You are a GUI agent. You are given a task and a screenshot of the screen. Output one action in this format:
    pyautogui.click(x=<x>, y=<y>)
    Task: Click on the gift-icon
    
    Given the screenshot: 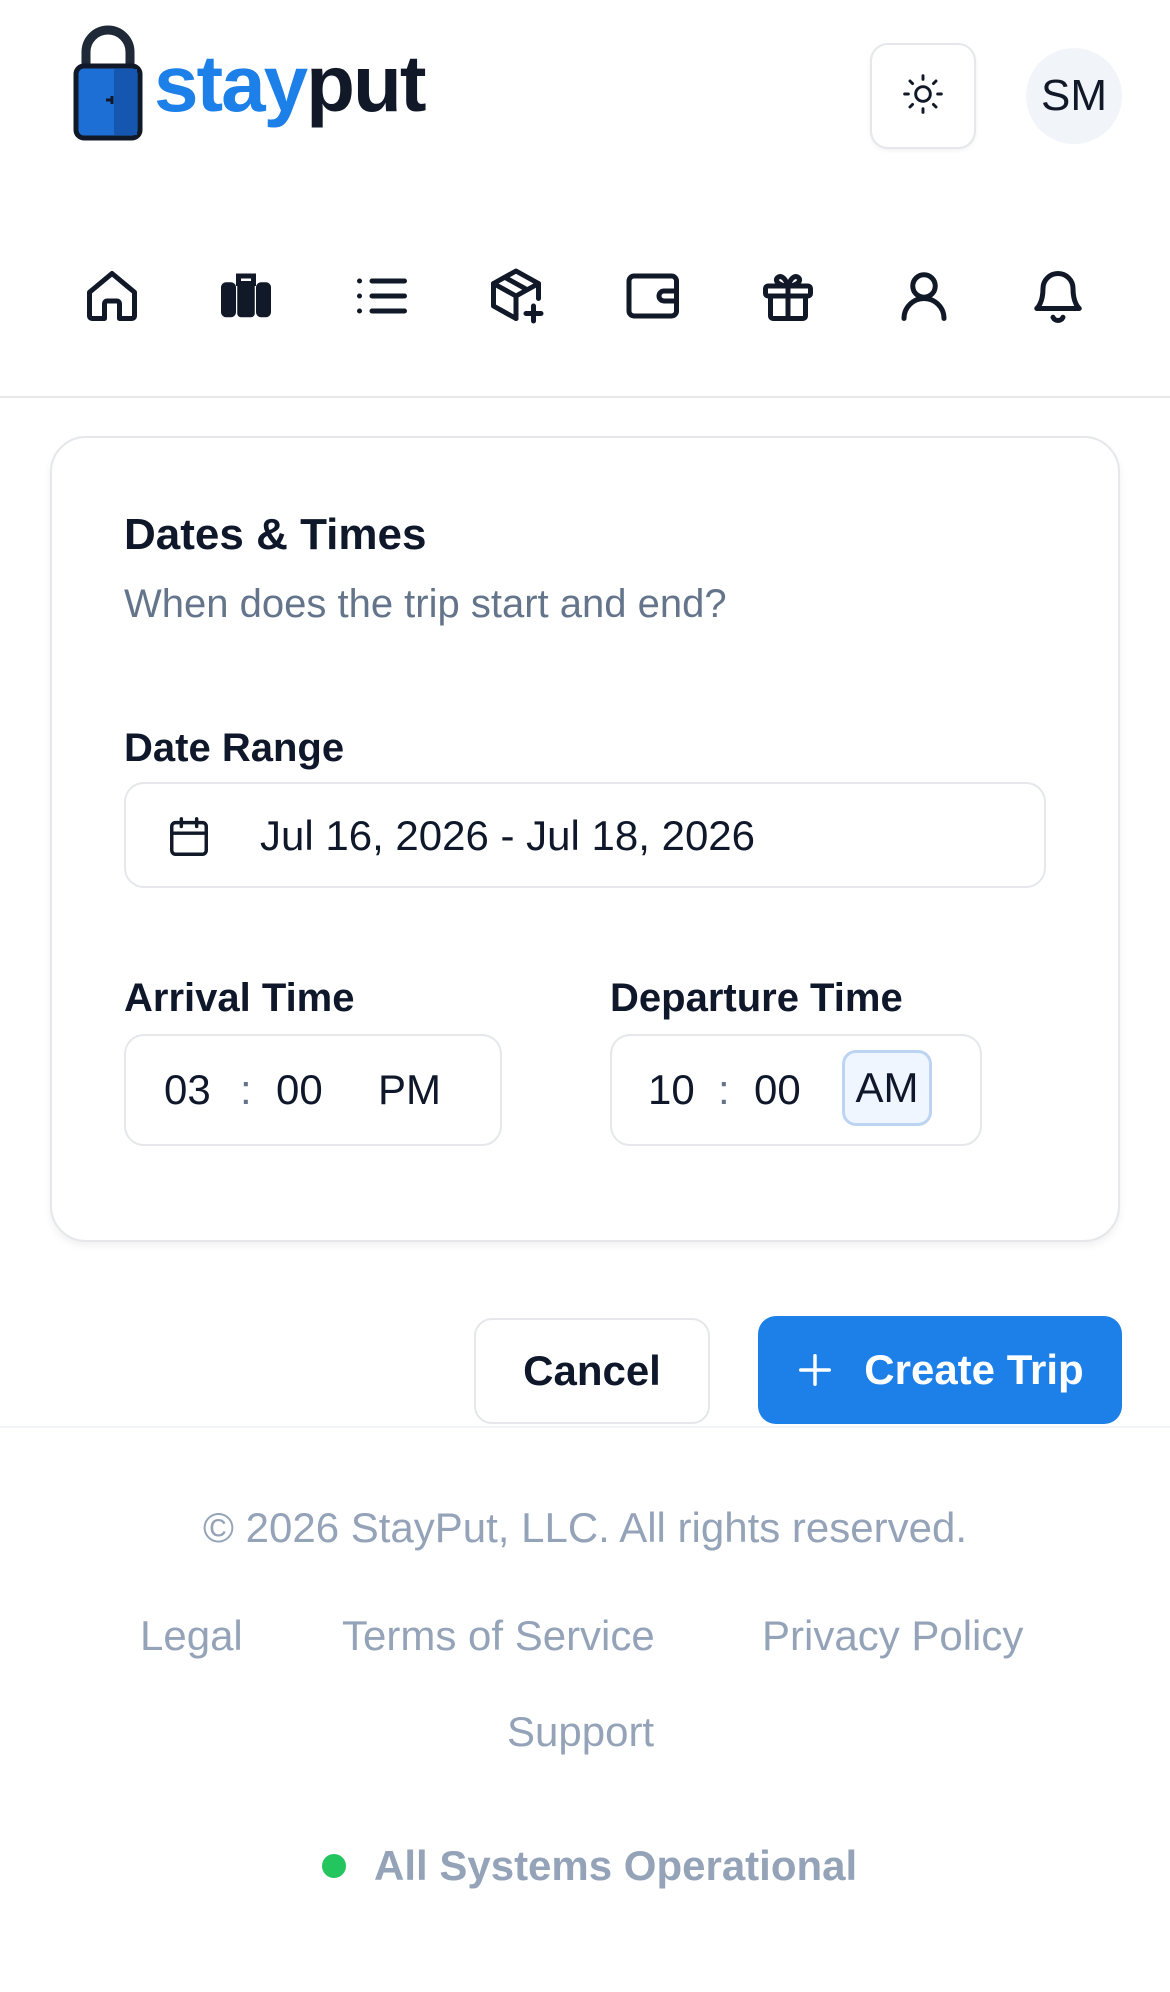 What is the action you would take?
    pyautogui.click(x=788, y=298)
    